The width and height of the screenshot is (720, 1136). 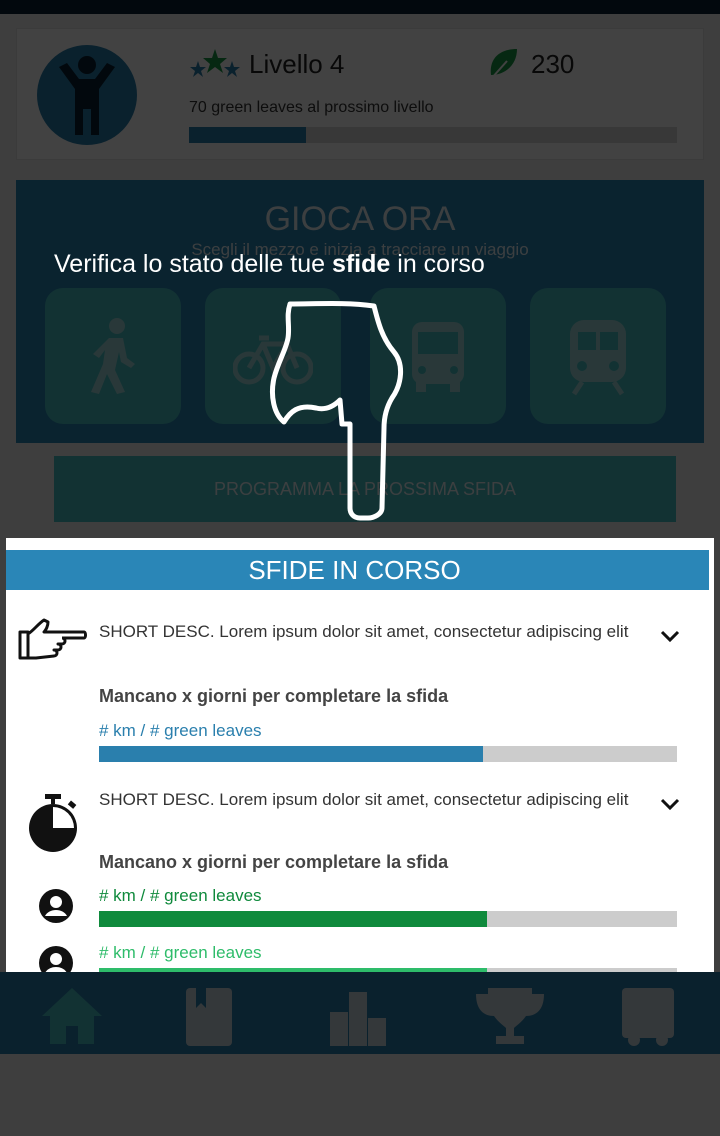 What do you see at coordinates (215, 63) in the screenshot?
I see `stars-icon` at bounding box center [215, 63].